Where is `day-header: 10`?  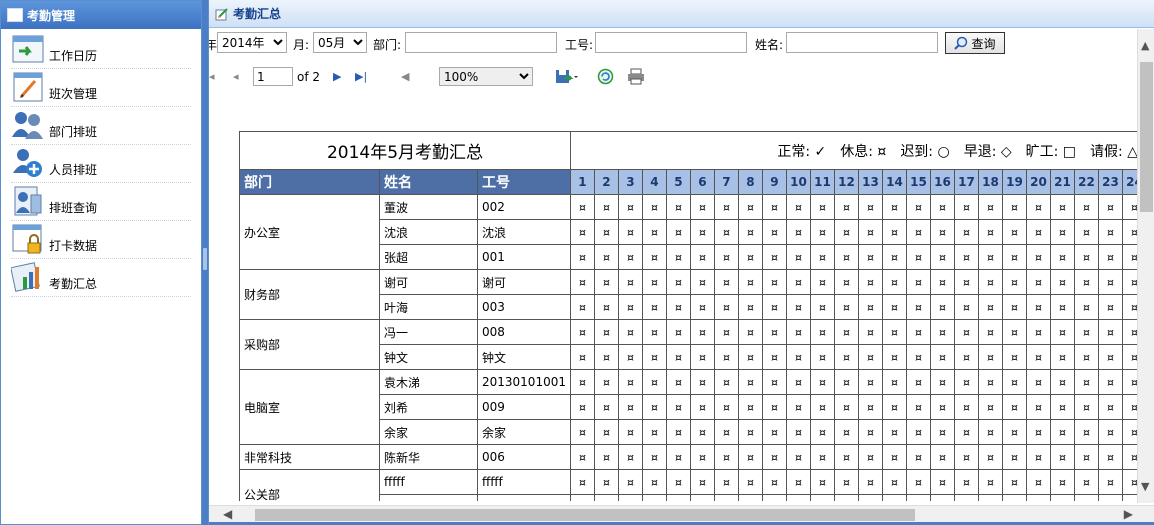
day-header: 10 is located at coordinates (798, 182).